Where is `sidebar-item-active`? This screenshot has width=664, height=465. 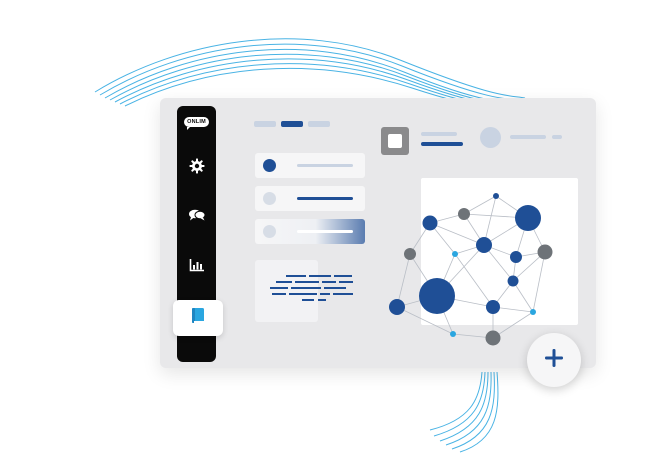
sidebar-item-active is located at coordinates (198, 318).